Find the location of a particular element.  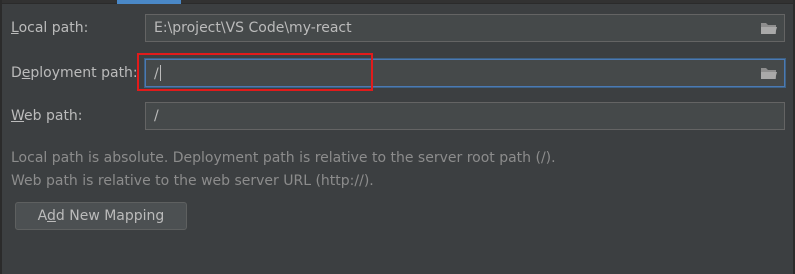

local-path-row: Local path: E:\project\VS Code\my-react is located at coordinates (397, 29).